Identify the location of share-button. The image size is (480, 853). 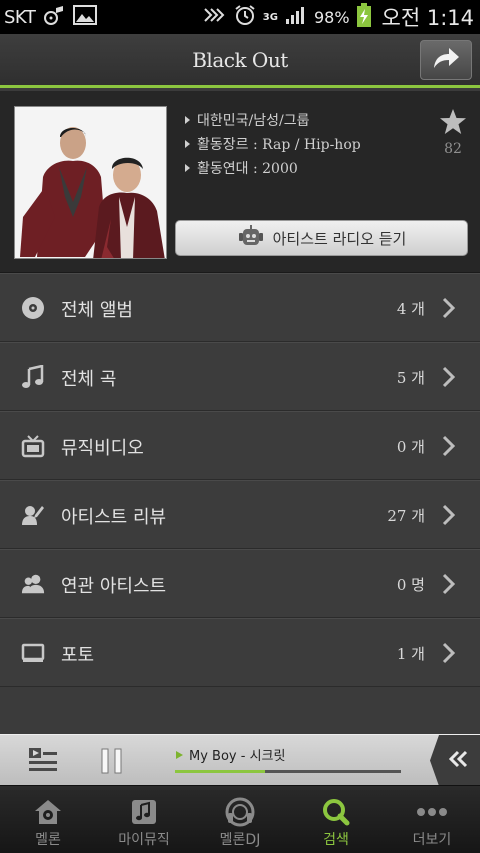
(446, 60).